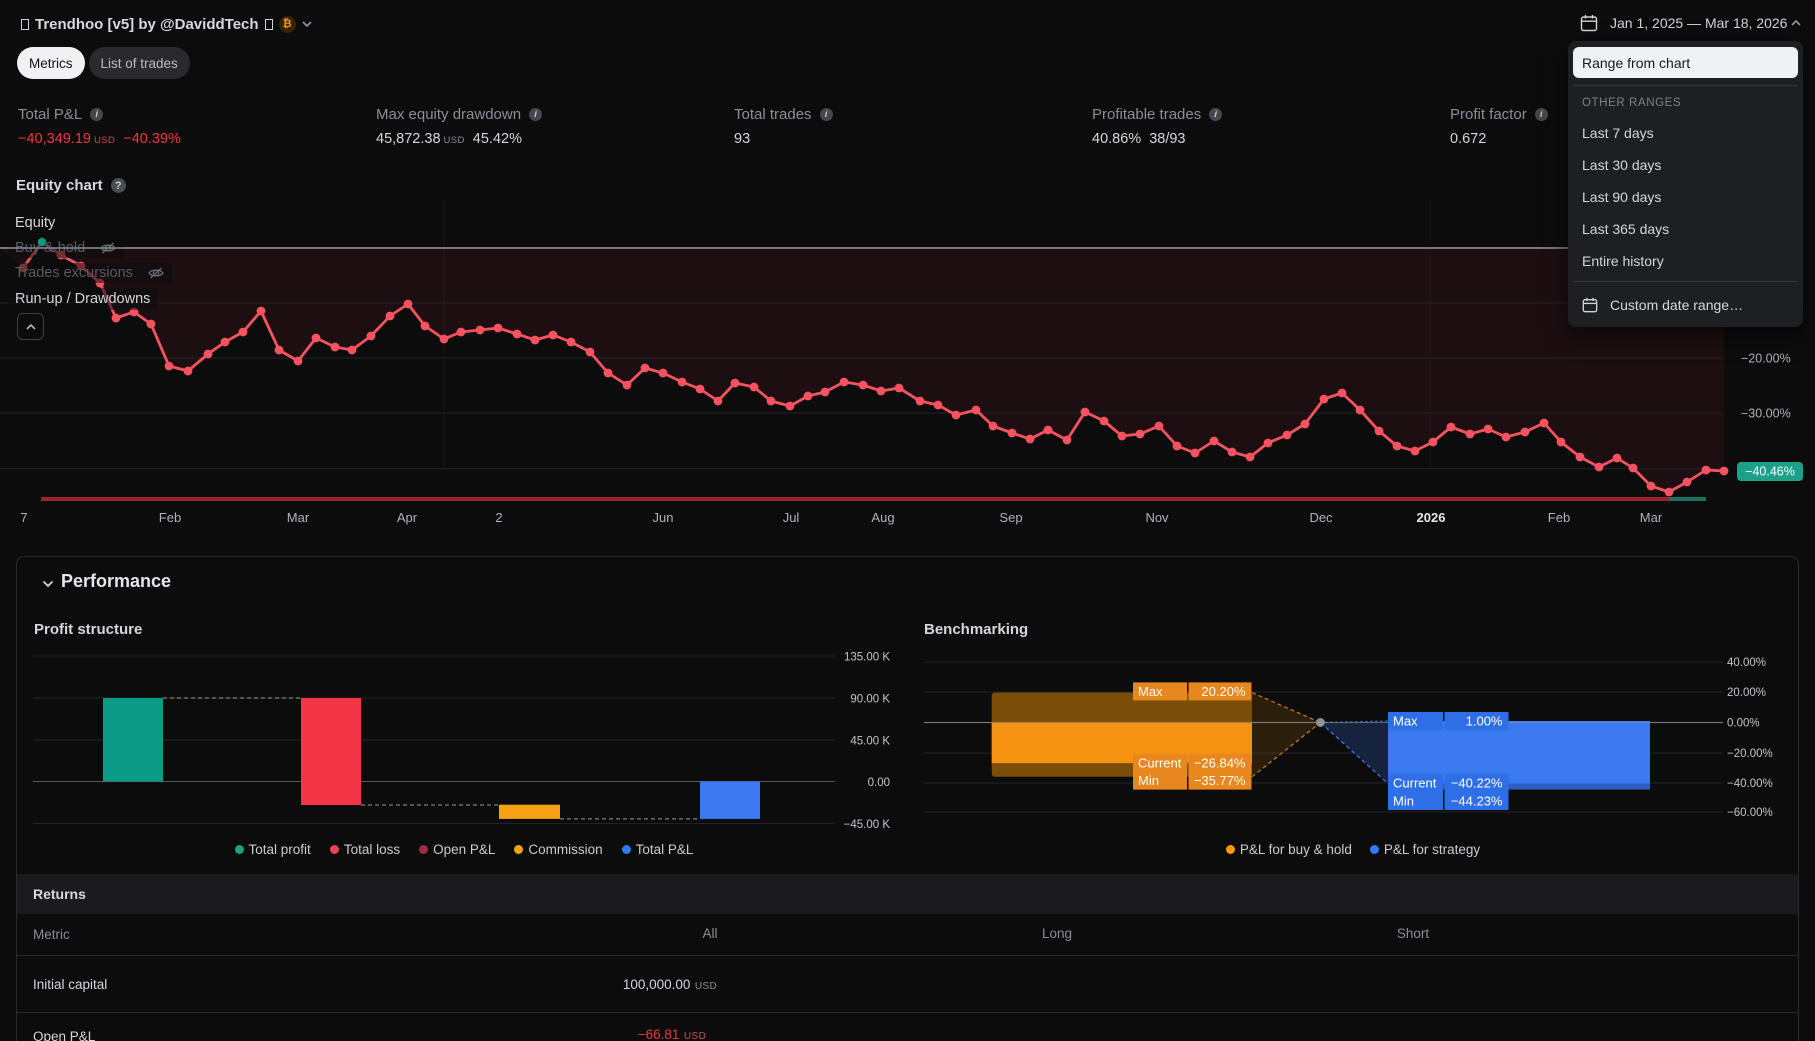 This screenshot has width=1815, height=1041. What do you see at coordinates (1750, 813) in the screenshot?
I see `svg-text: −60.00%` at bounding box center [1750, 813].